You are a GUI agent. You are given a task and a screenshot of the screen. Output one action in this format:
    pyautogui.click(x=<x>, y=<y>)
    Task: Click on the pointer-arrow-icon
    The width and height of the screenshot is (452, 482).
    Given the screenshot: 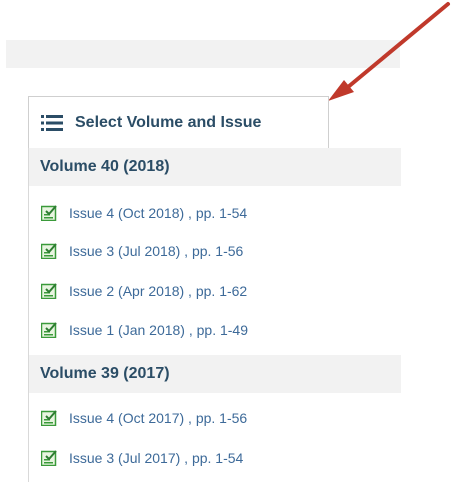 What is the action you would take?
    pyautogui.click(x=389, y=51)
    